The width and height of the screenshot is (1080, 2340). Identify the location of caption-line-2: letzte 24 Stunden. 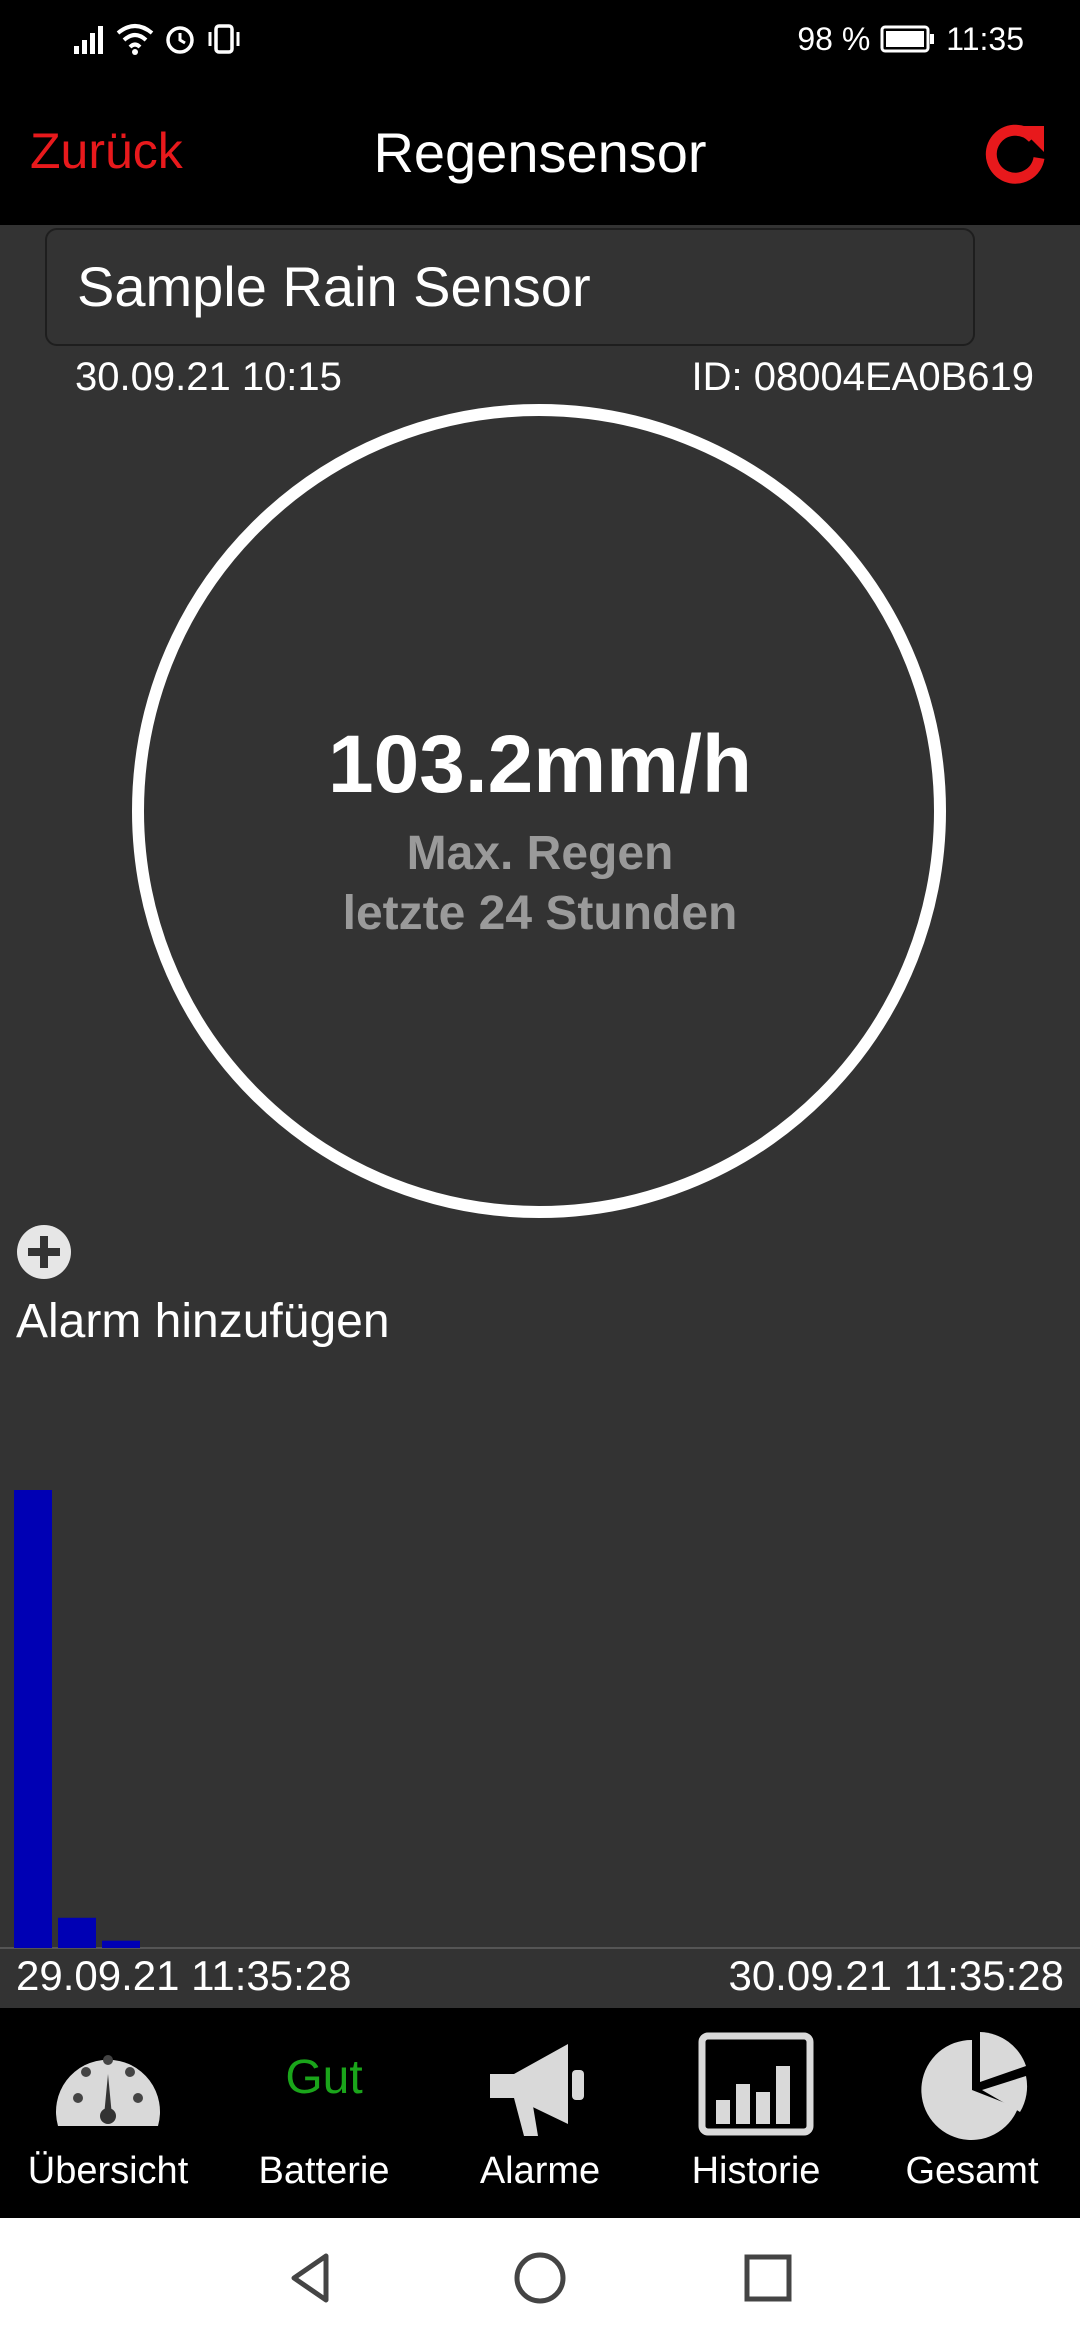
(540, 913).